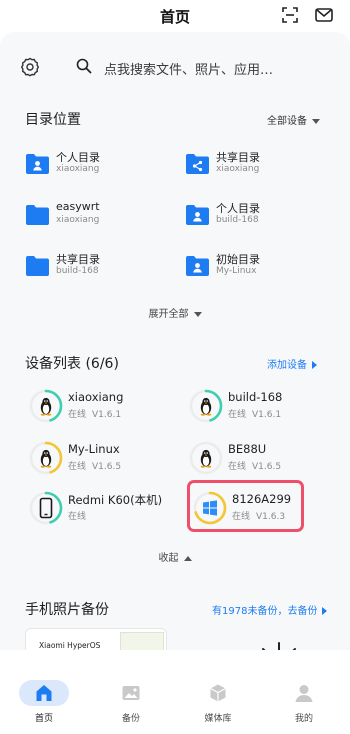 This screenshot has height=734, width=350. I want to click on thumbnail-brand-text: Xiaomi HyperOS, so click(70, 645).